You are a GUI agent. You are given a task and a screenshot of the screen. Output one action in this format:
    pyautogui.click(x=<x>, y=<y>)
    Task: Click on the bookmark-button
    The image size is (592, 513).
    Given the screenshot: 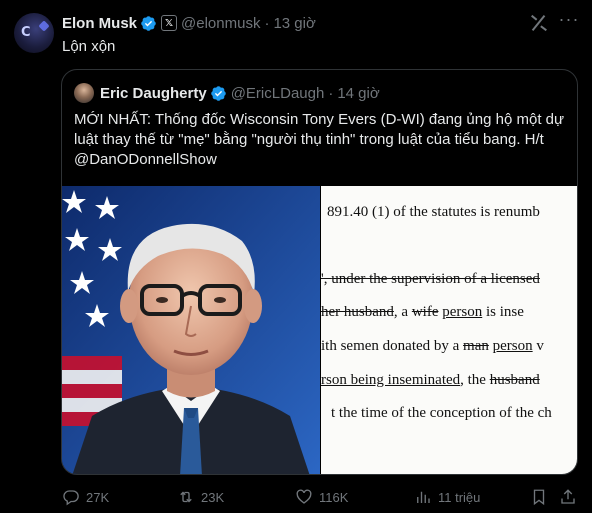 What is the action you would take?
    pyautogui.click(x=542, y=497)
    